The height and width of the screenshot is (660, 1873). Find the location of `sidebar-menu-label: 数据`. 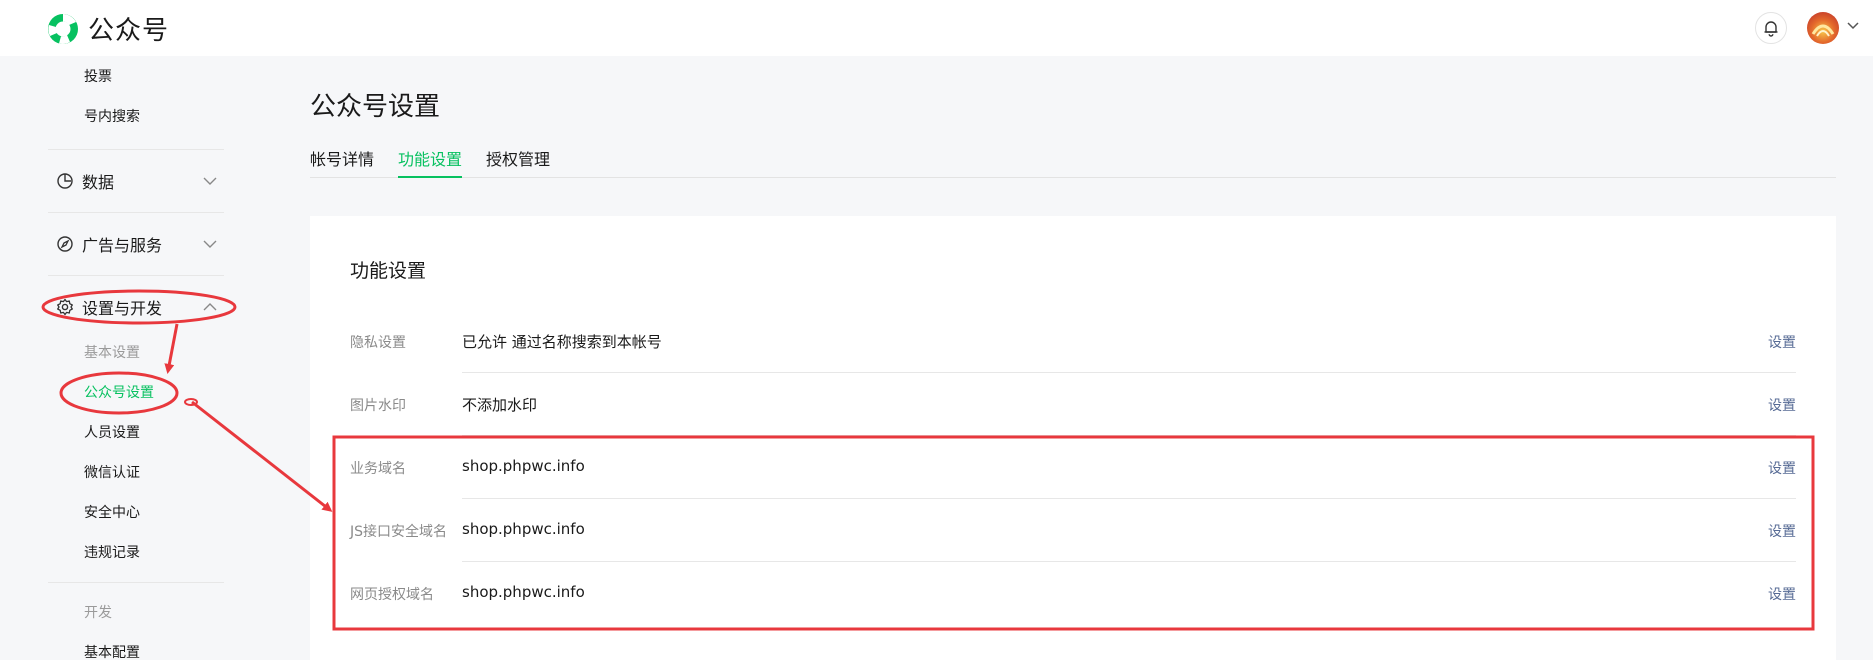

sidebar-menu-label: 数据 is located at coordinates (98, 182).